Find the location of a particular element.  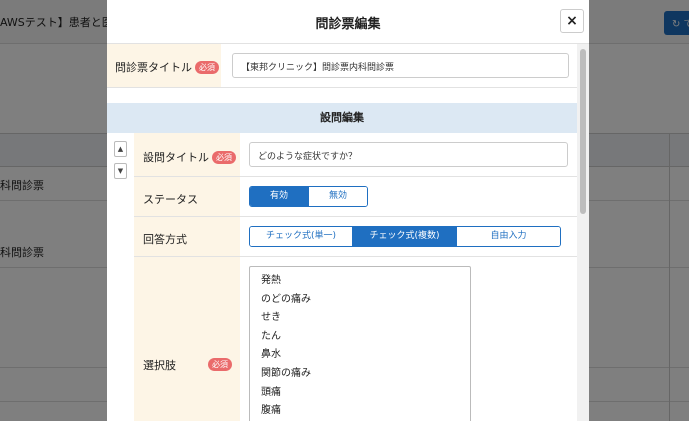

status-toggle: 有効 無効 is located at coordinates (308, 196).